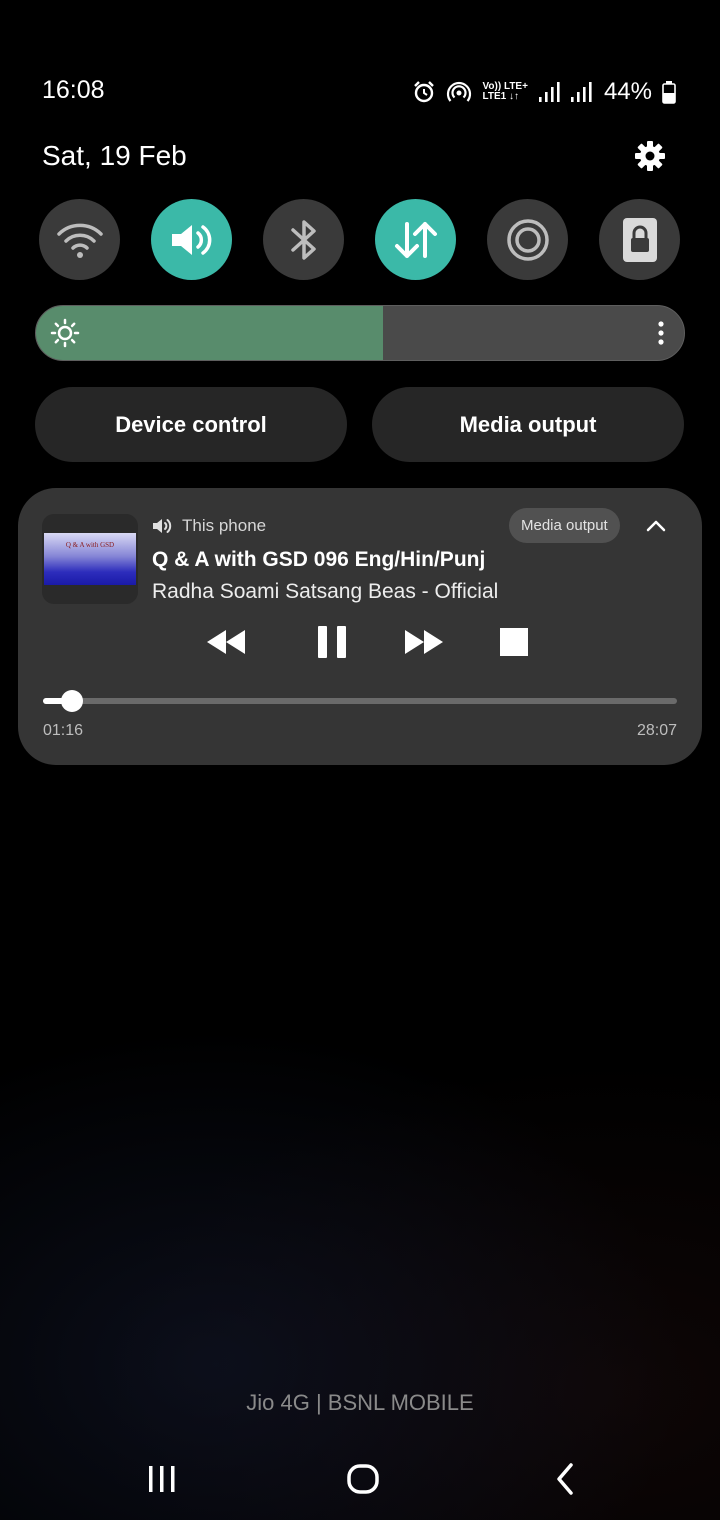 This screenshot has width=720, height=1520. I want to click on fast-forward-button, so click(424, 642).